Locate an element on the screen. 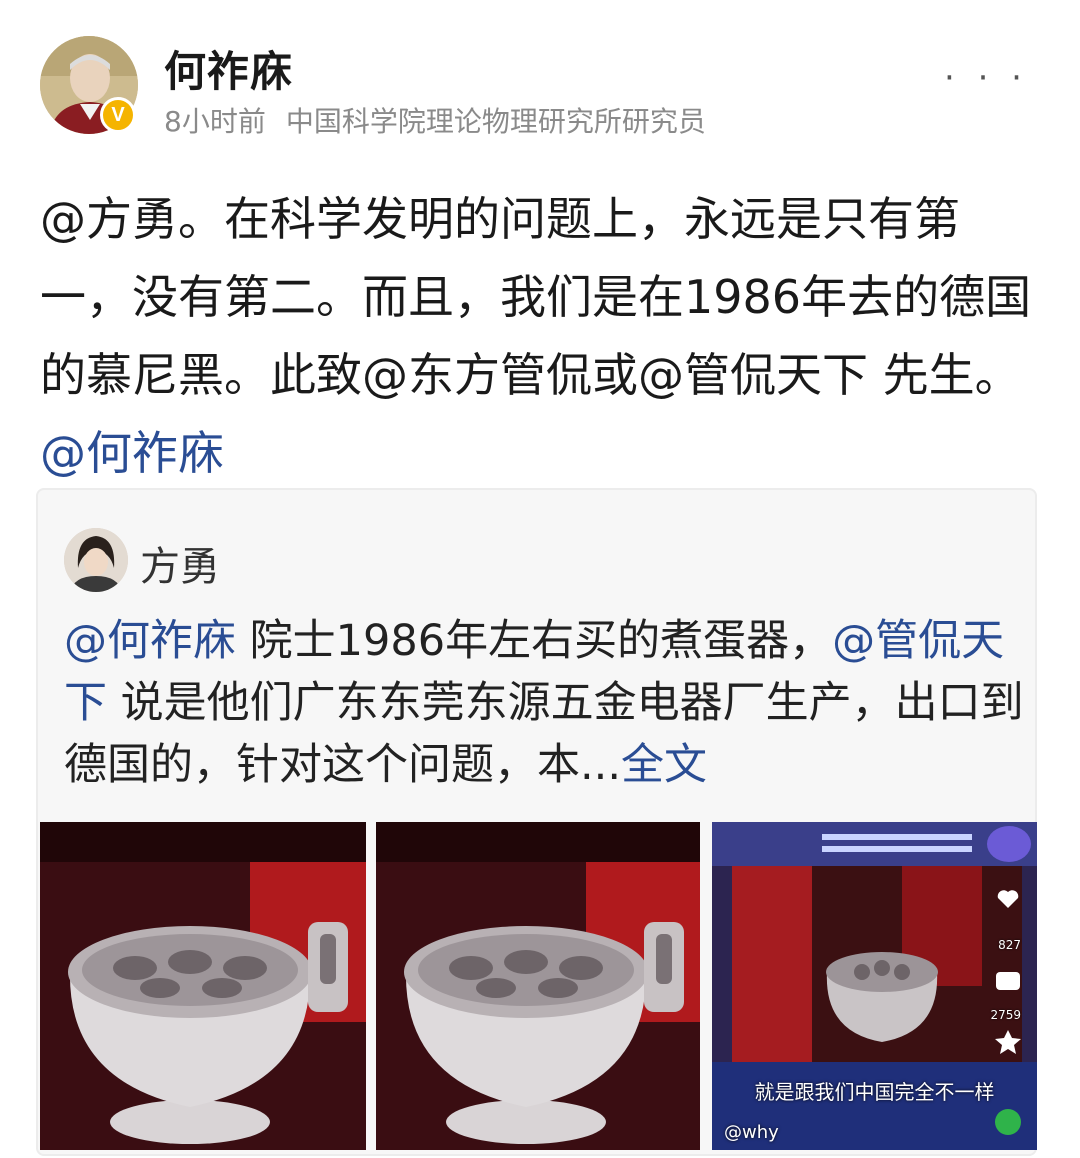  post-meta: 8小时前 中国科学院理论物理研究所研究员 is located at coordinates (435, 120).